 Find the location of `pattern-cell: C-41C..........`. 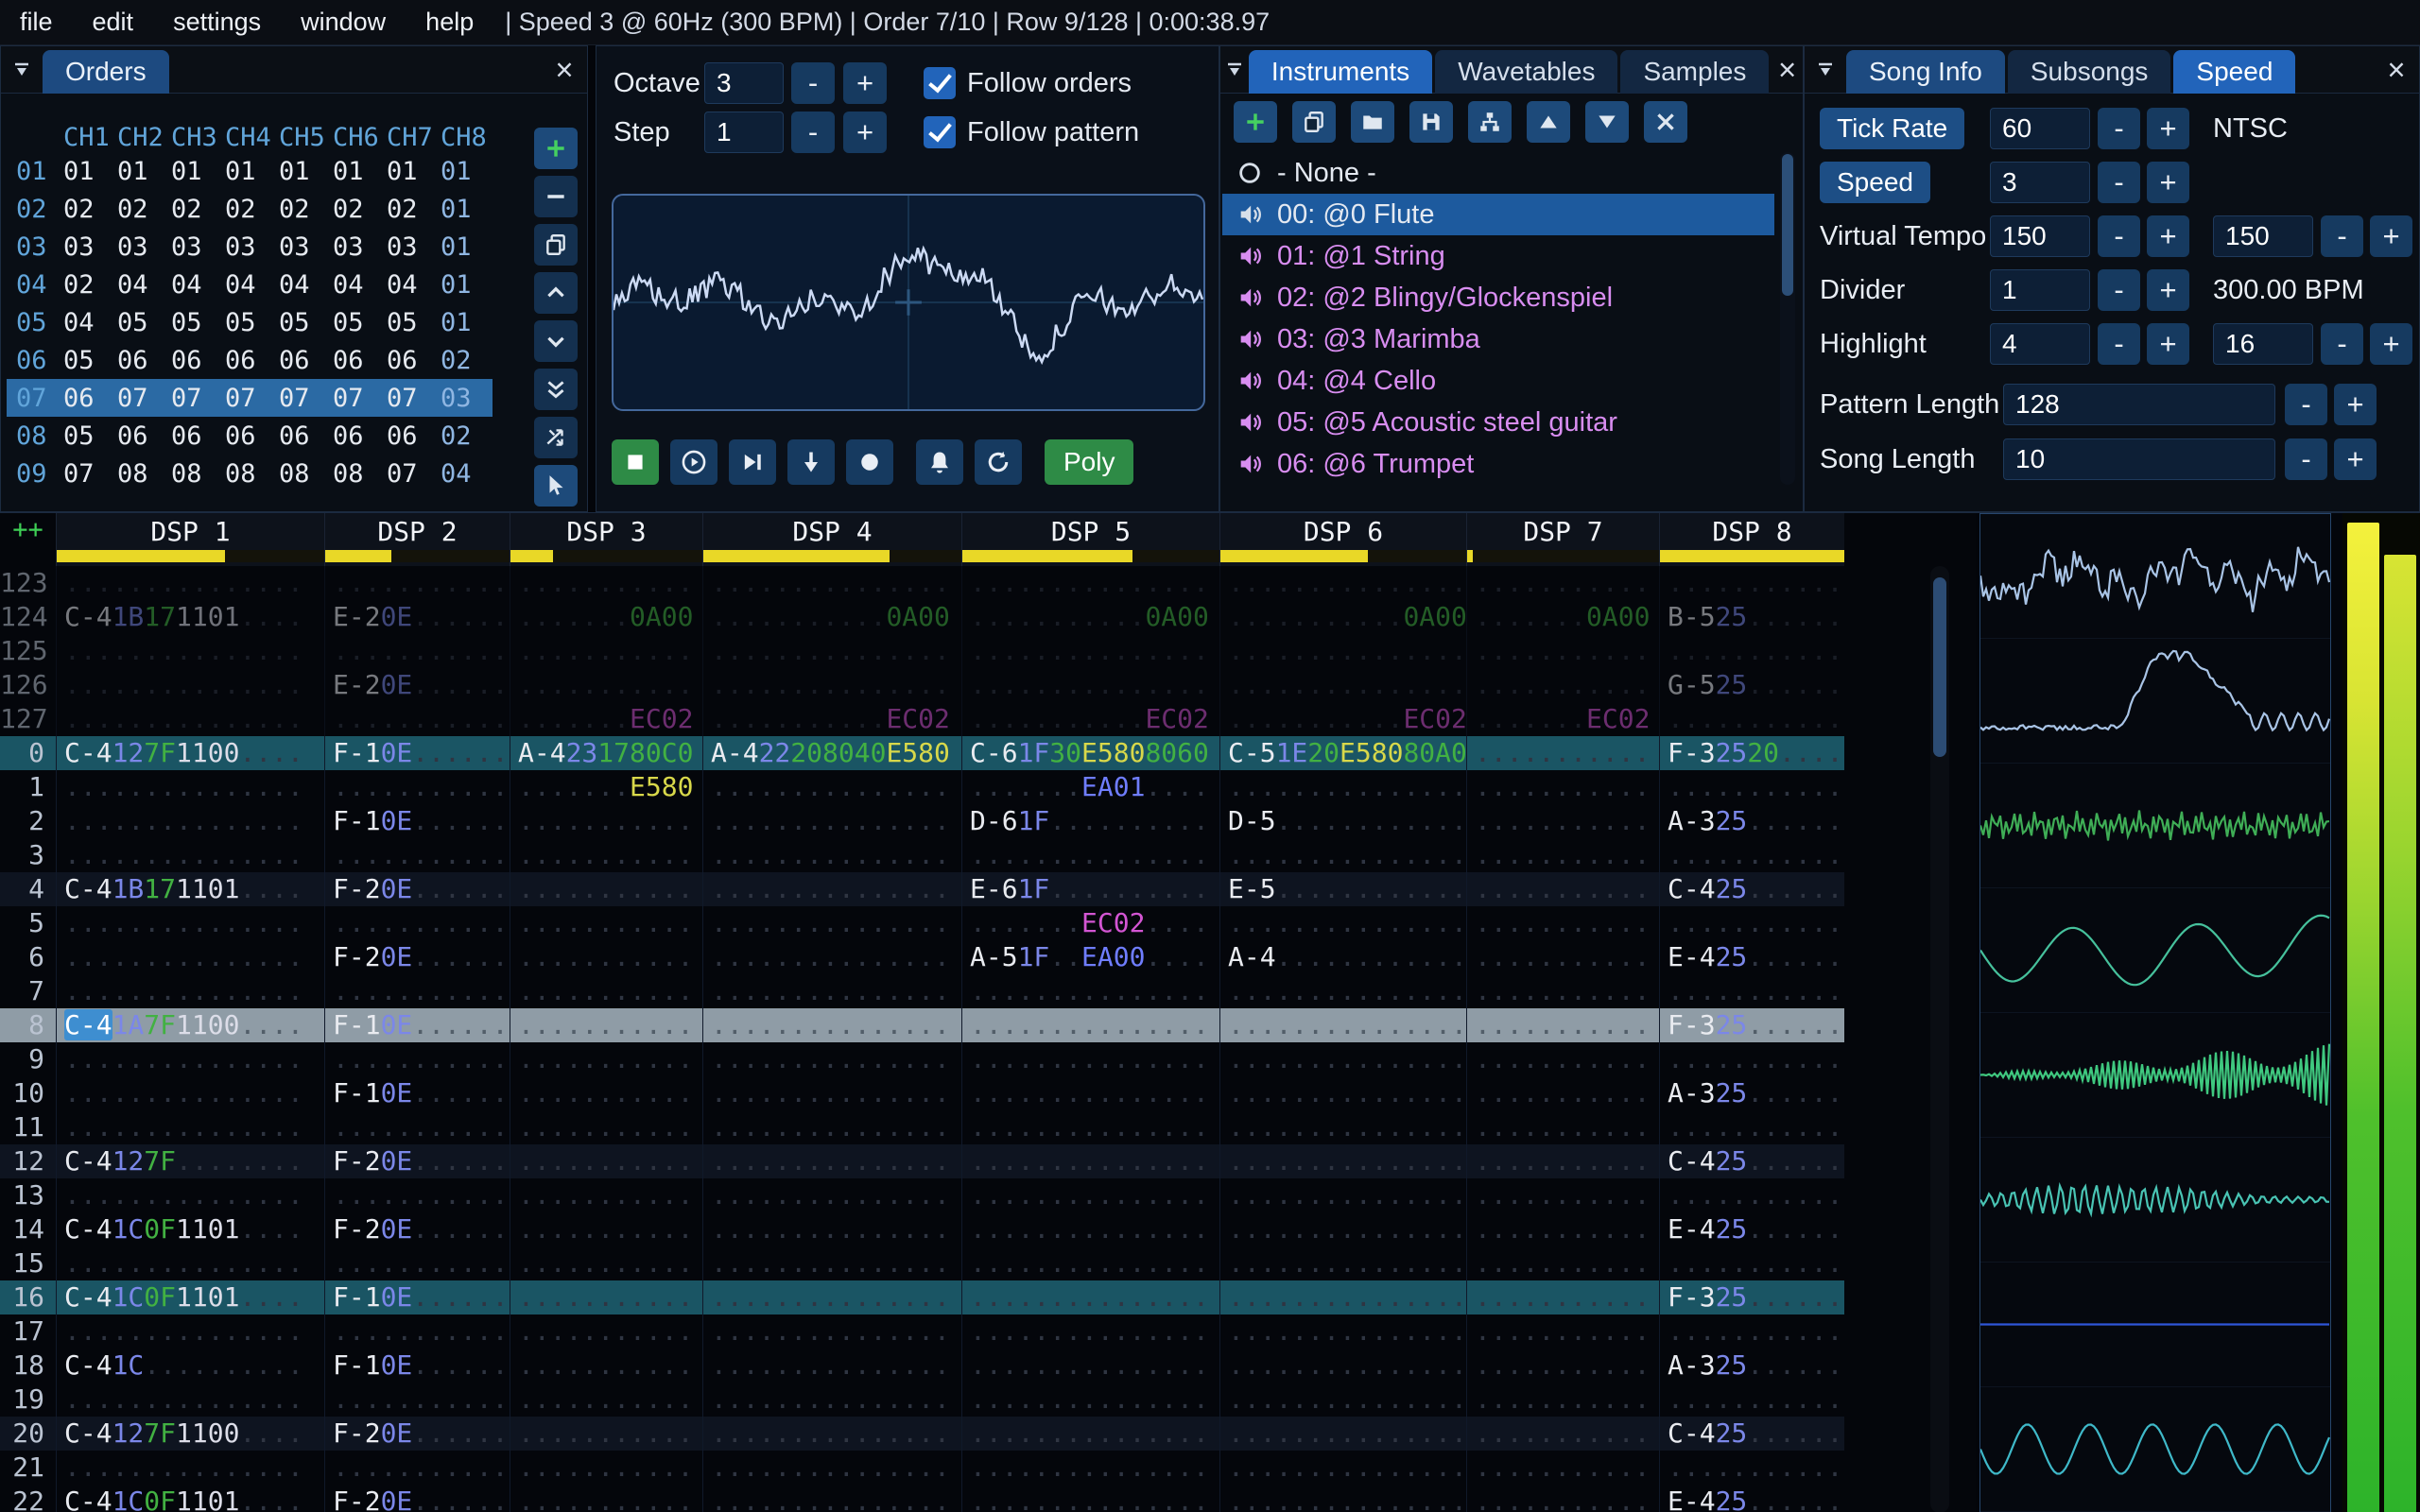

pattern-cell: C-41C.......... is located at coordinates (190, 1366).